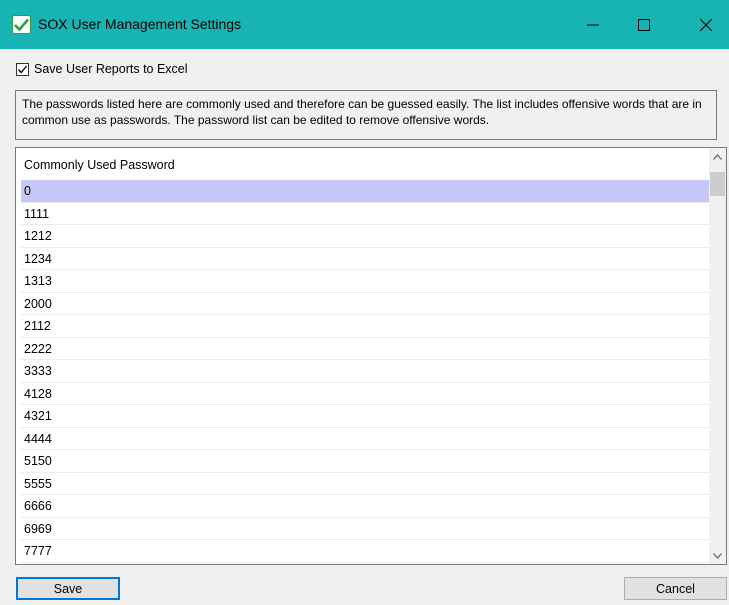 This screenshot has width=729, height=605. I want to click on table-row: 5555, so click(365, 484).